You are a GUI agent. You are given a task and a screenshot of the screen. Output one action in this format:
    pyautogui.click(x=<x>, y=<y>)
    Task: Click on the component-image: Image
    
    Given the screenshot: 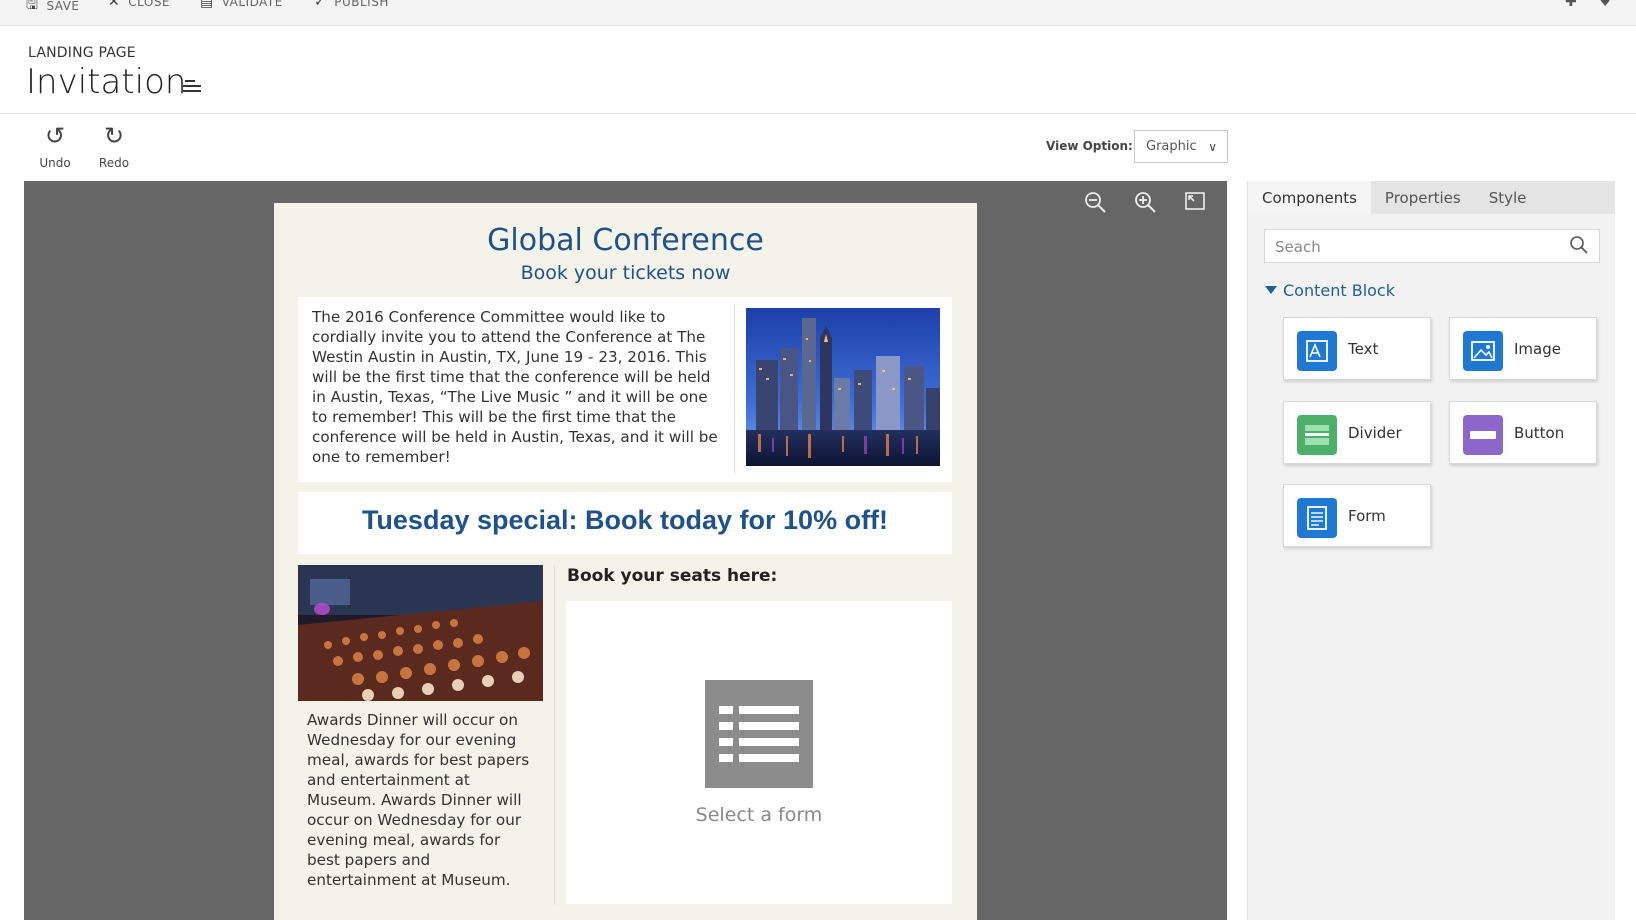 What is the action you would take?
    pyautogui.click(x=1523, y=348)
    